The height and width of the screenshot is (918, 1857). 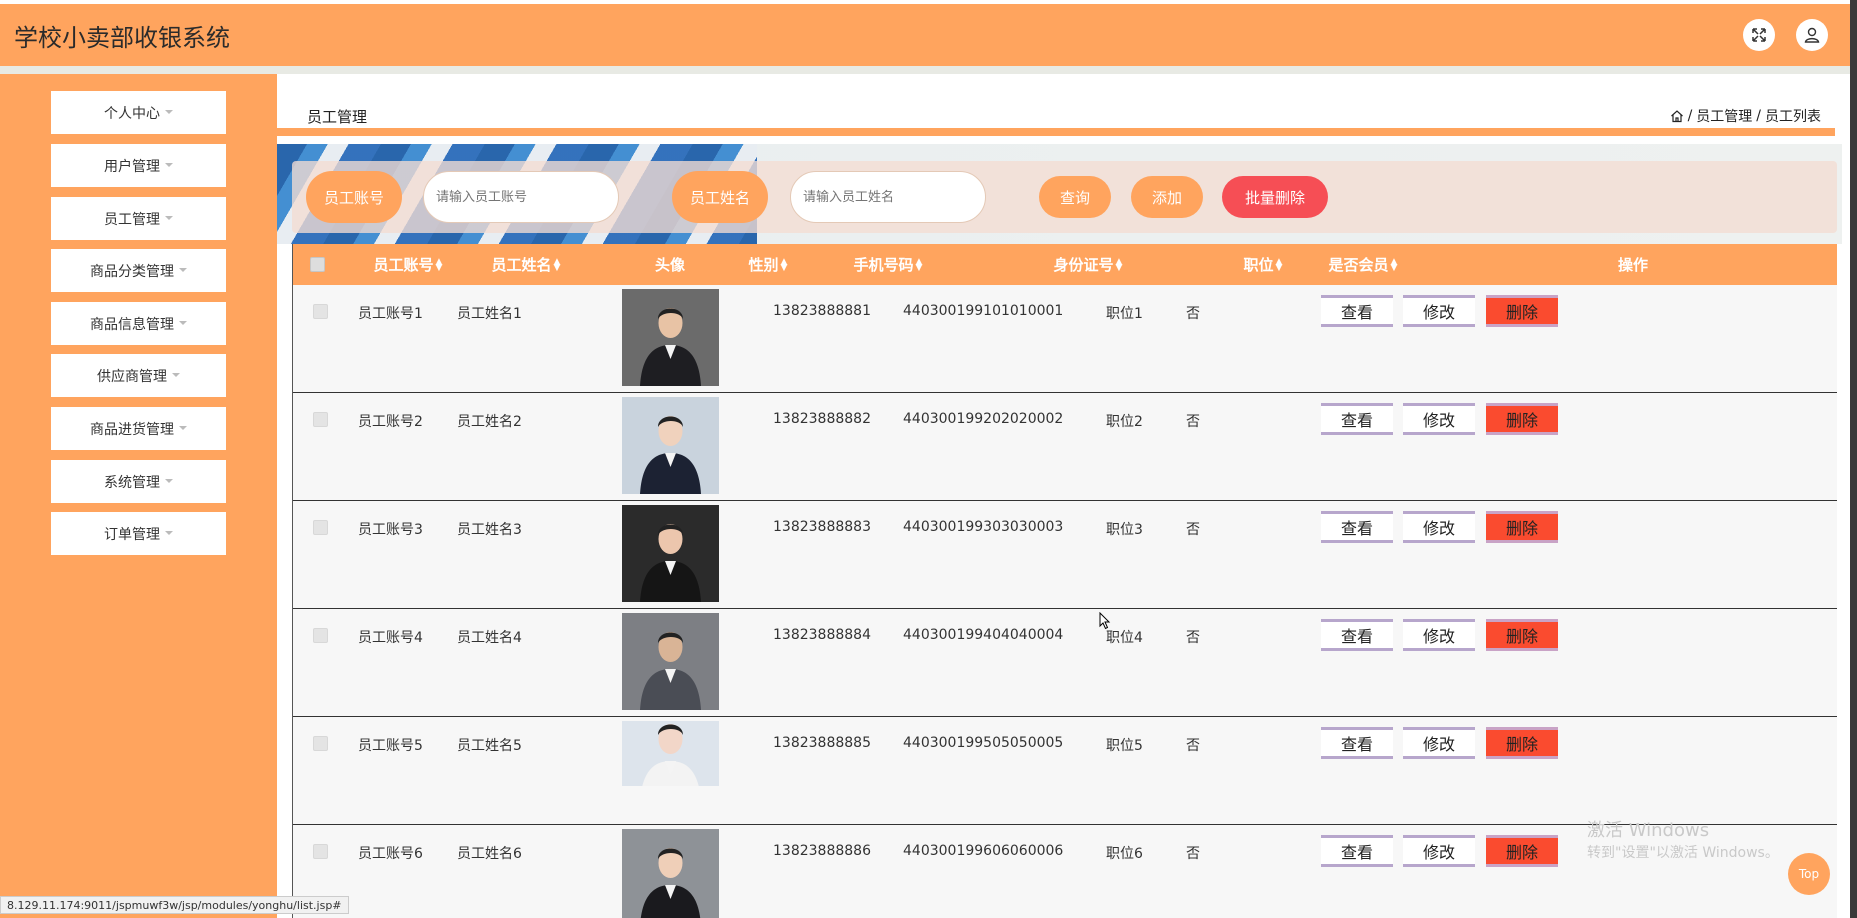 What do you see at coordinates (888, 197) in the screenshot?
I see `name-search-input` at bounding box center [888, 197].